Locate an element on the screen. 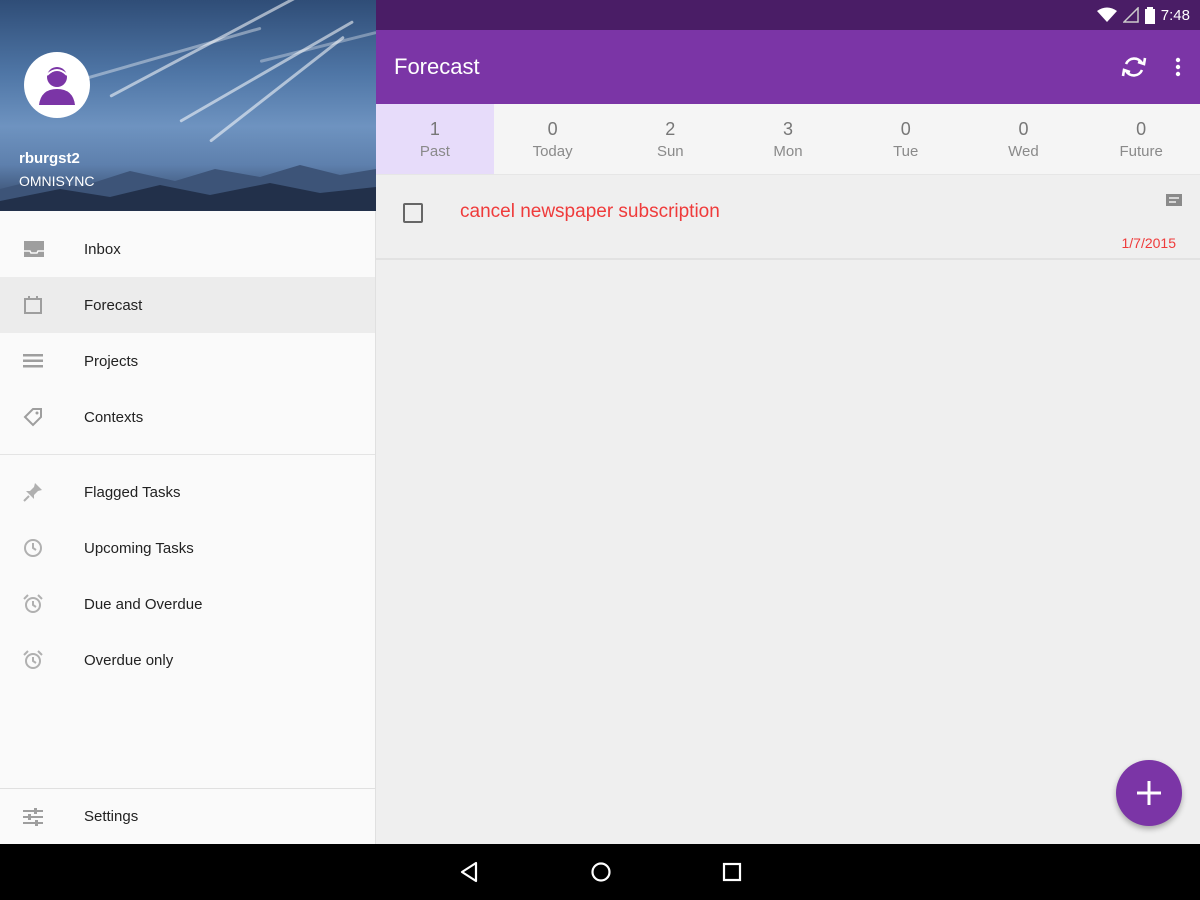  overflow-menu-button is located at coordinates (1178, 67).